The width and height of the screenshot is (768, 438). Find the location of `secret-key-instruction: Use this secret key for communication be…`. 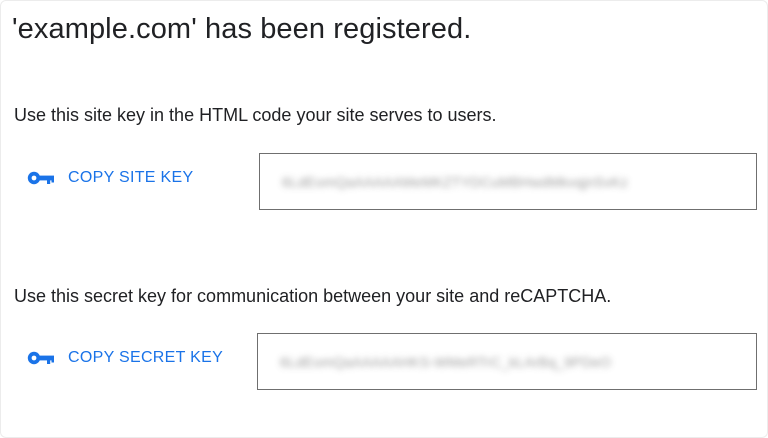

secret-key-instruction: Use this secret key for communication be… is located at coordinates (313, 296).